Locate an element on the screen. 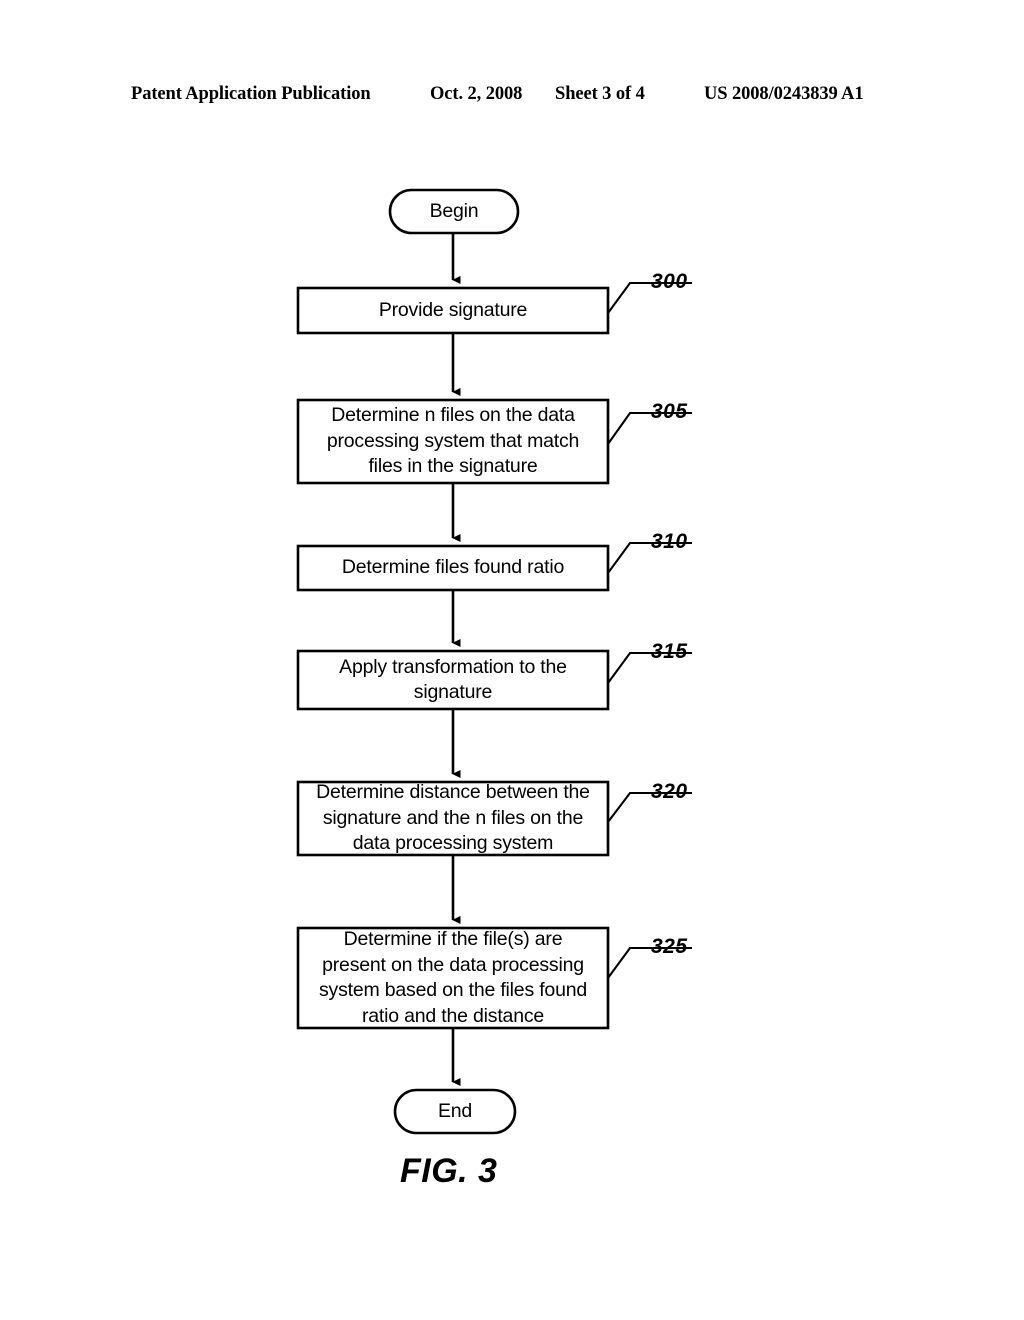 Image resolution: width=1024 pixels, height=1320 pixels. step-300-label: Provide signature is located at coordinates (453, 309).